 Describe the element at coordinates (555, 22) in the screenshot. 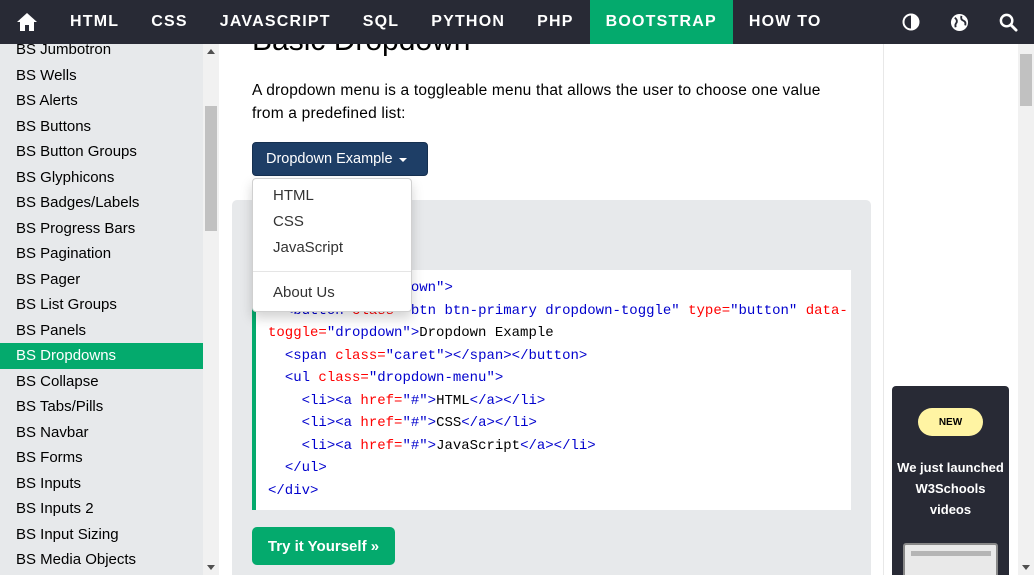

I see `nav-link-php: PHP` at that location.